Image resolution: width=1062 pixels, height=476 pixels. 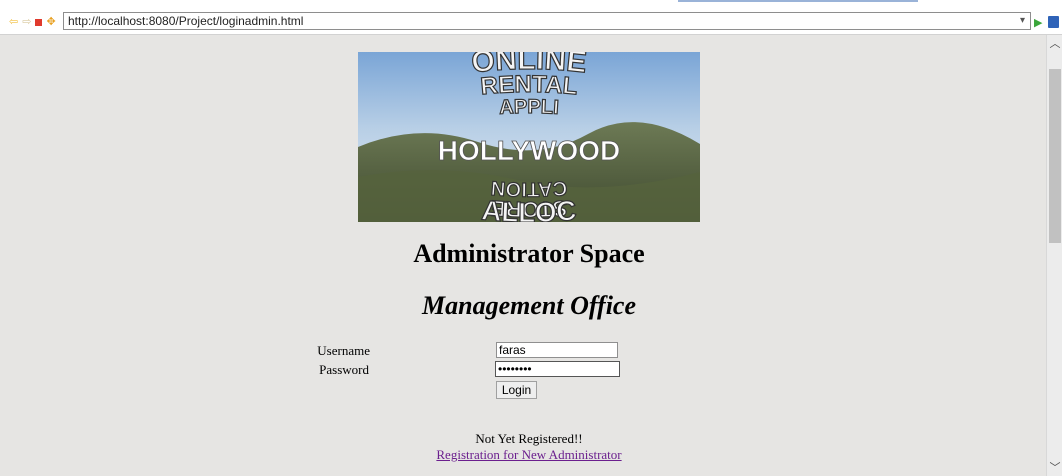 What do you see at coordinates (531, 4) in the screenshot?
I see `window-top-edge` at bounding box center [531, 4].